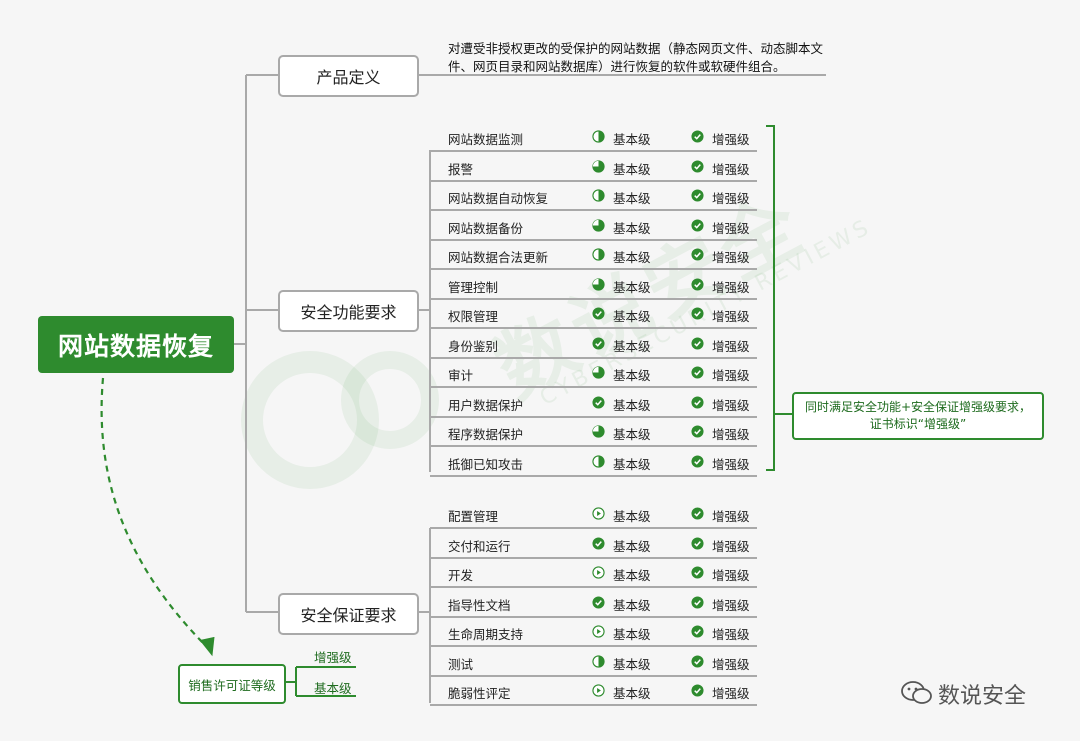 This screenshot has height=741, width=1080. Describe the element at coordinates (918, 407) in the screenshot. I see `note-line-1: 同时满足安全功能+安全保证增强级要求，` at that location.